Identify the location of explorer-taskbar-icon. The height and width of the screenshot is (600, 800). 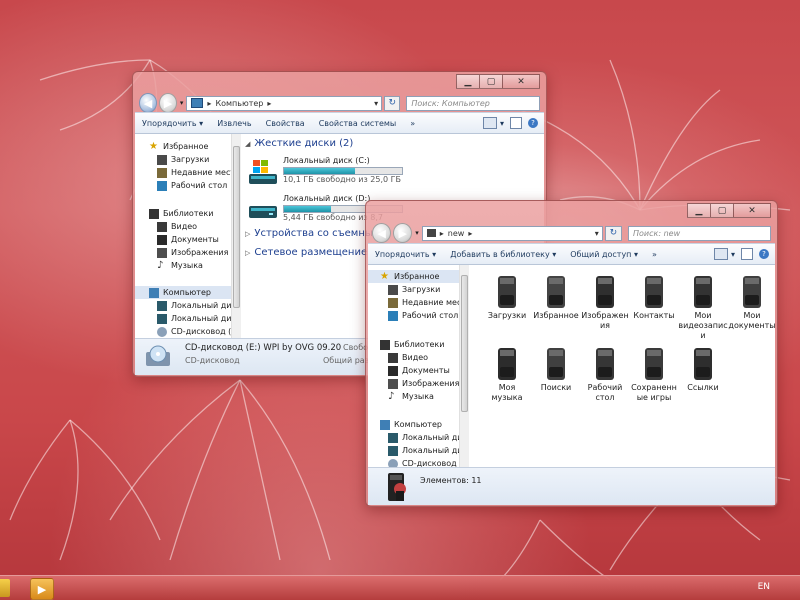
(5, 588).